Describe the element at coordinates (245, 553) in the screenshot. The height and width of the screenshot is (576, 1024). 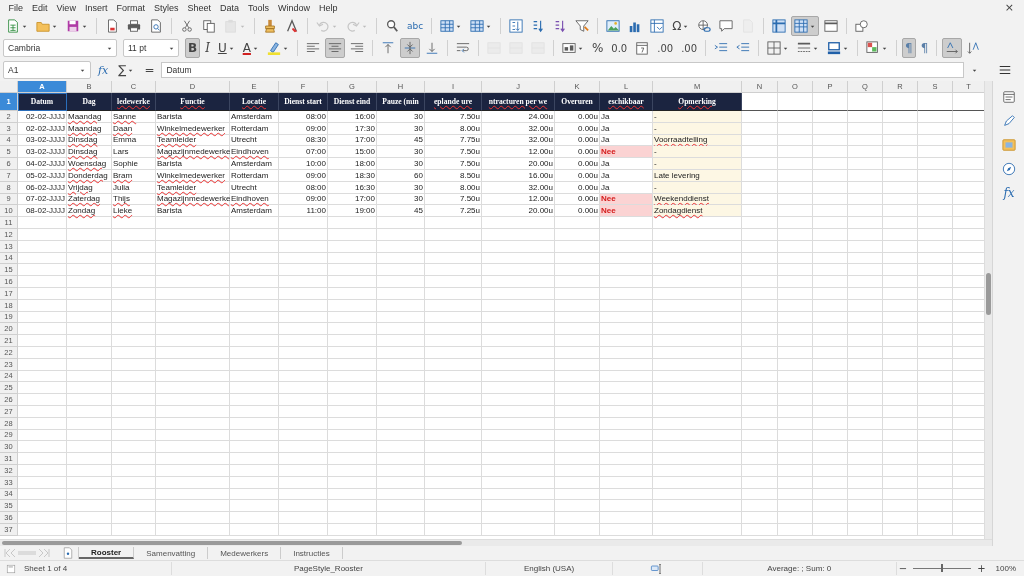
I see `sheet-tab: Medewerkers` at that location.